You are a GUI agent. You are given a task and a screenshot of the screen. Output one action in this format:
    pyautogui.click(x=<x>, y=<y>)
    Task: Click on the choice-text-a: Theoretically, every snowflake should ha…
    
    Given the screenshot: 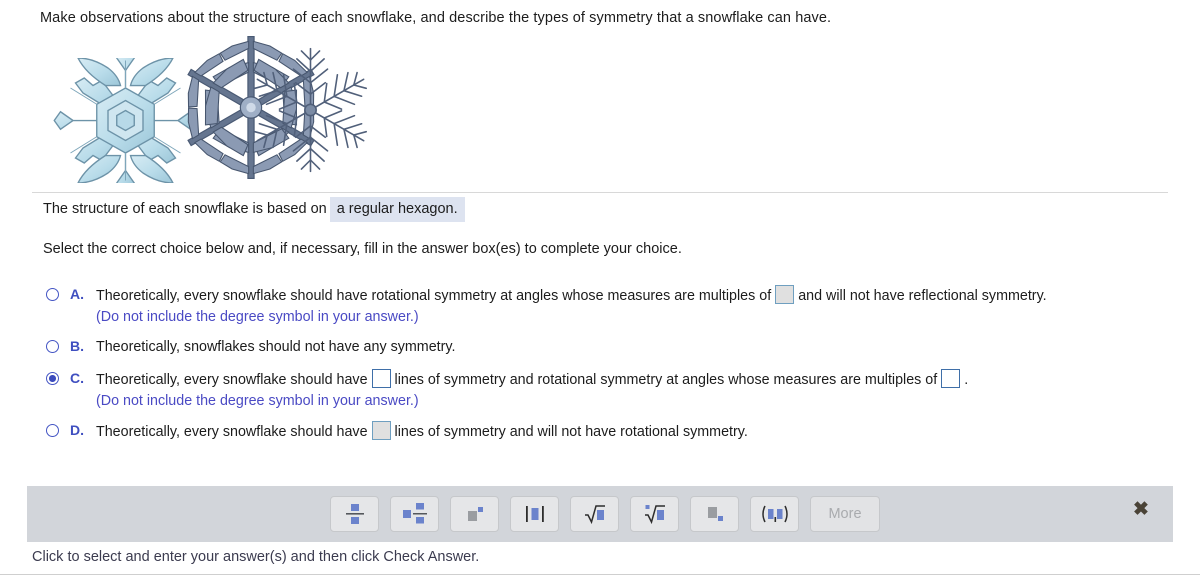 What is the action you would take?
    pyautogui.click(x=631, y=306)
    